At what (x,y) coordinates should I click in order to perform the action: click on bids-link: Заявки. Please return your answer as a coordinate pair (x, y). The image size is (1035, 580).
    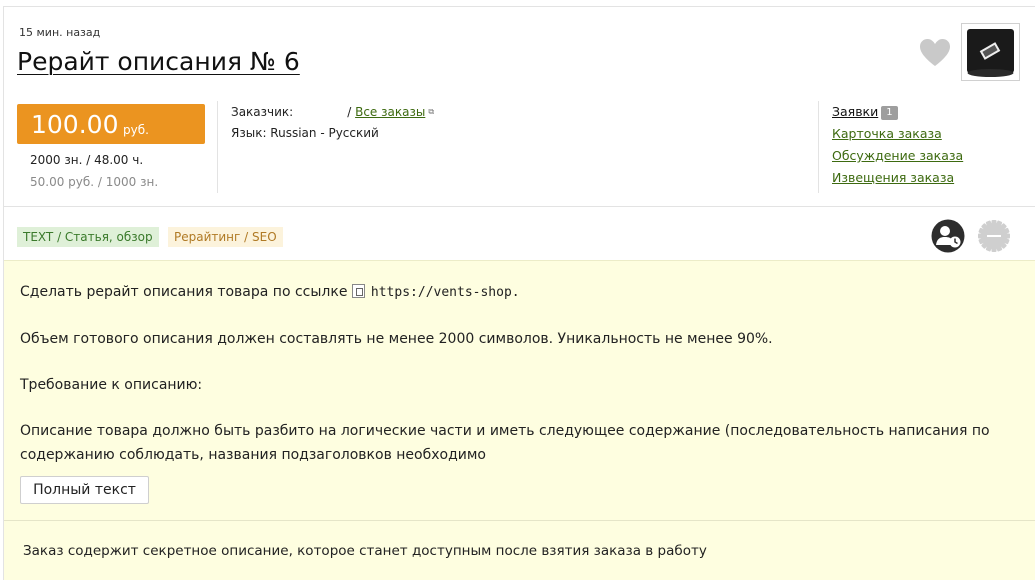
    Looking at the image, I should click on (855, 111).